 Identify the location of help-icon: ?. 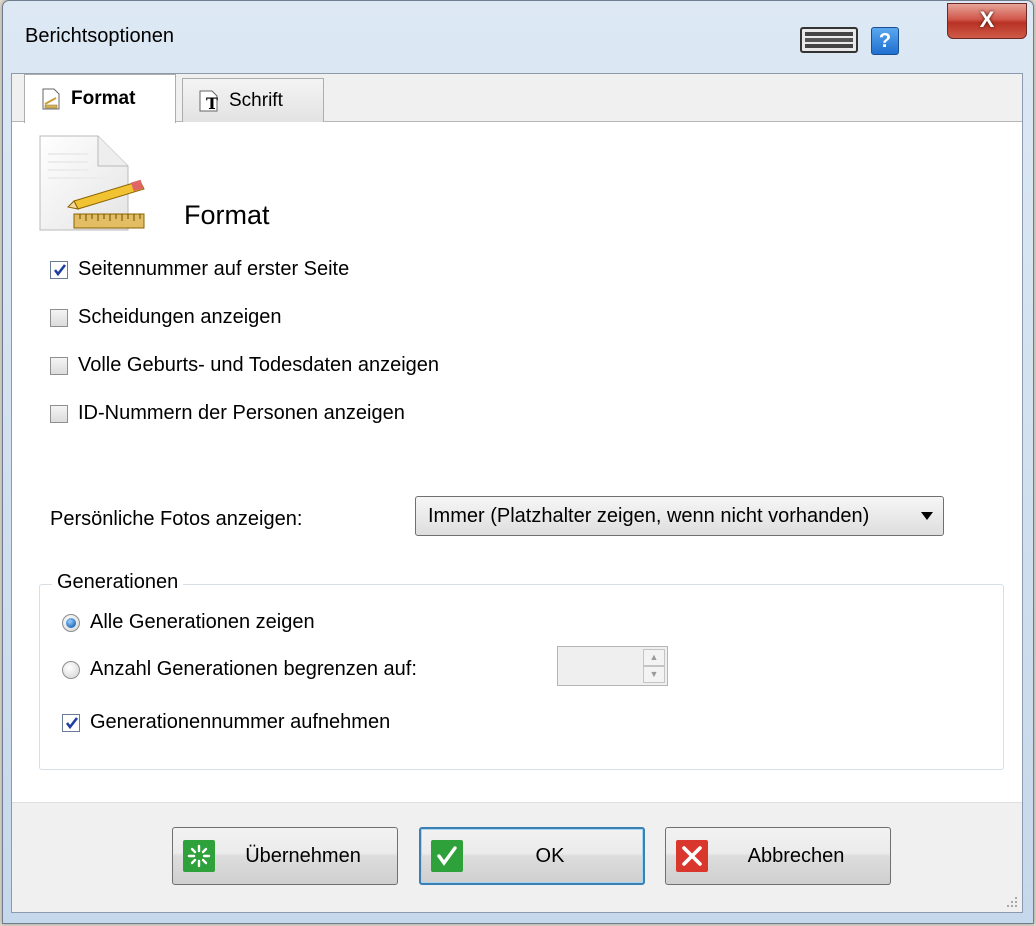
(885, 41).